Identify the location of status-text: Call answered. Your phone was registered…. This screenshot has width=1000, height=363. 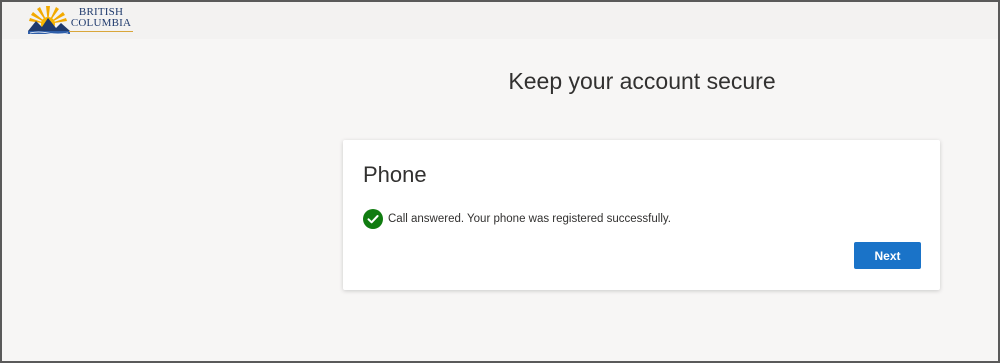
(529, 219).